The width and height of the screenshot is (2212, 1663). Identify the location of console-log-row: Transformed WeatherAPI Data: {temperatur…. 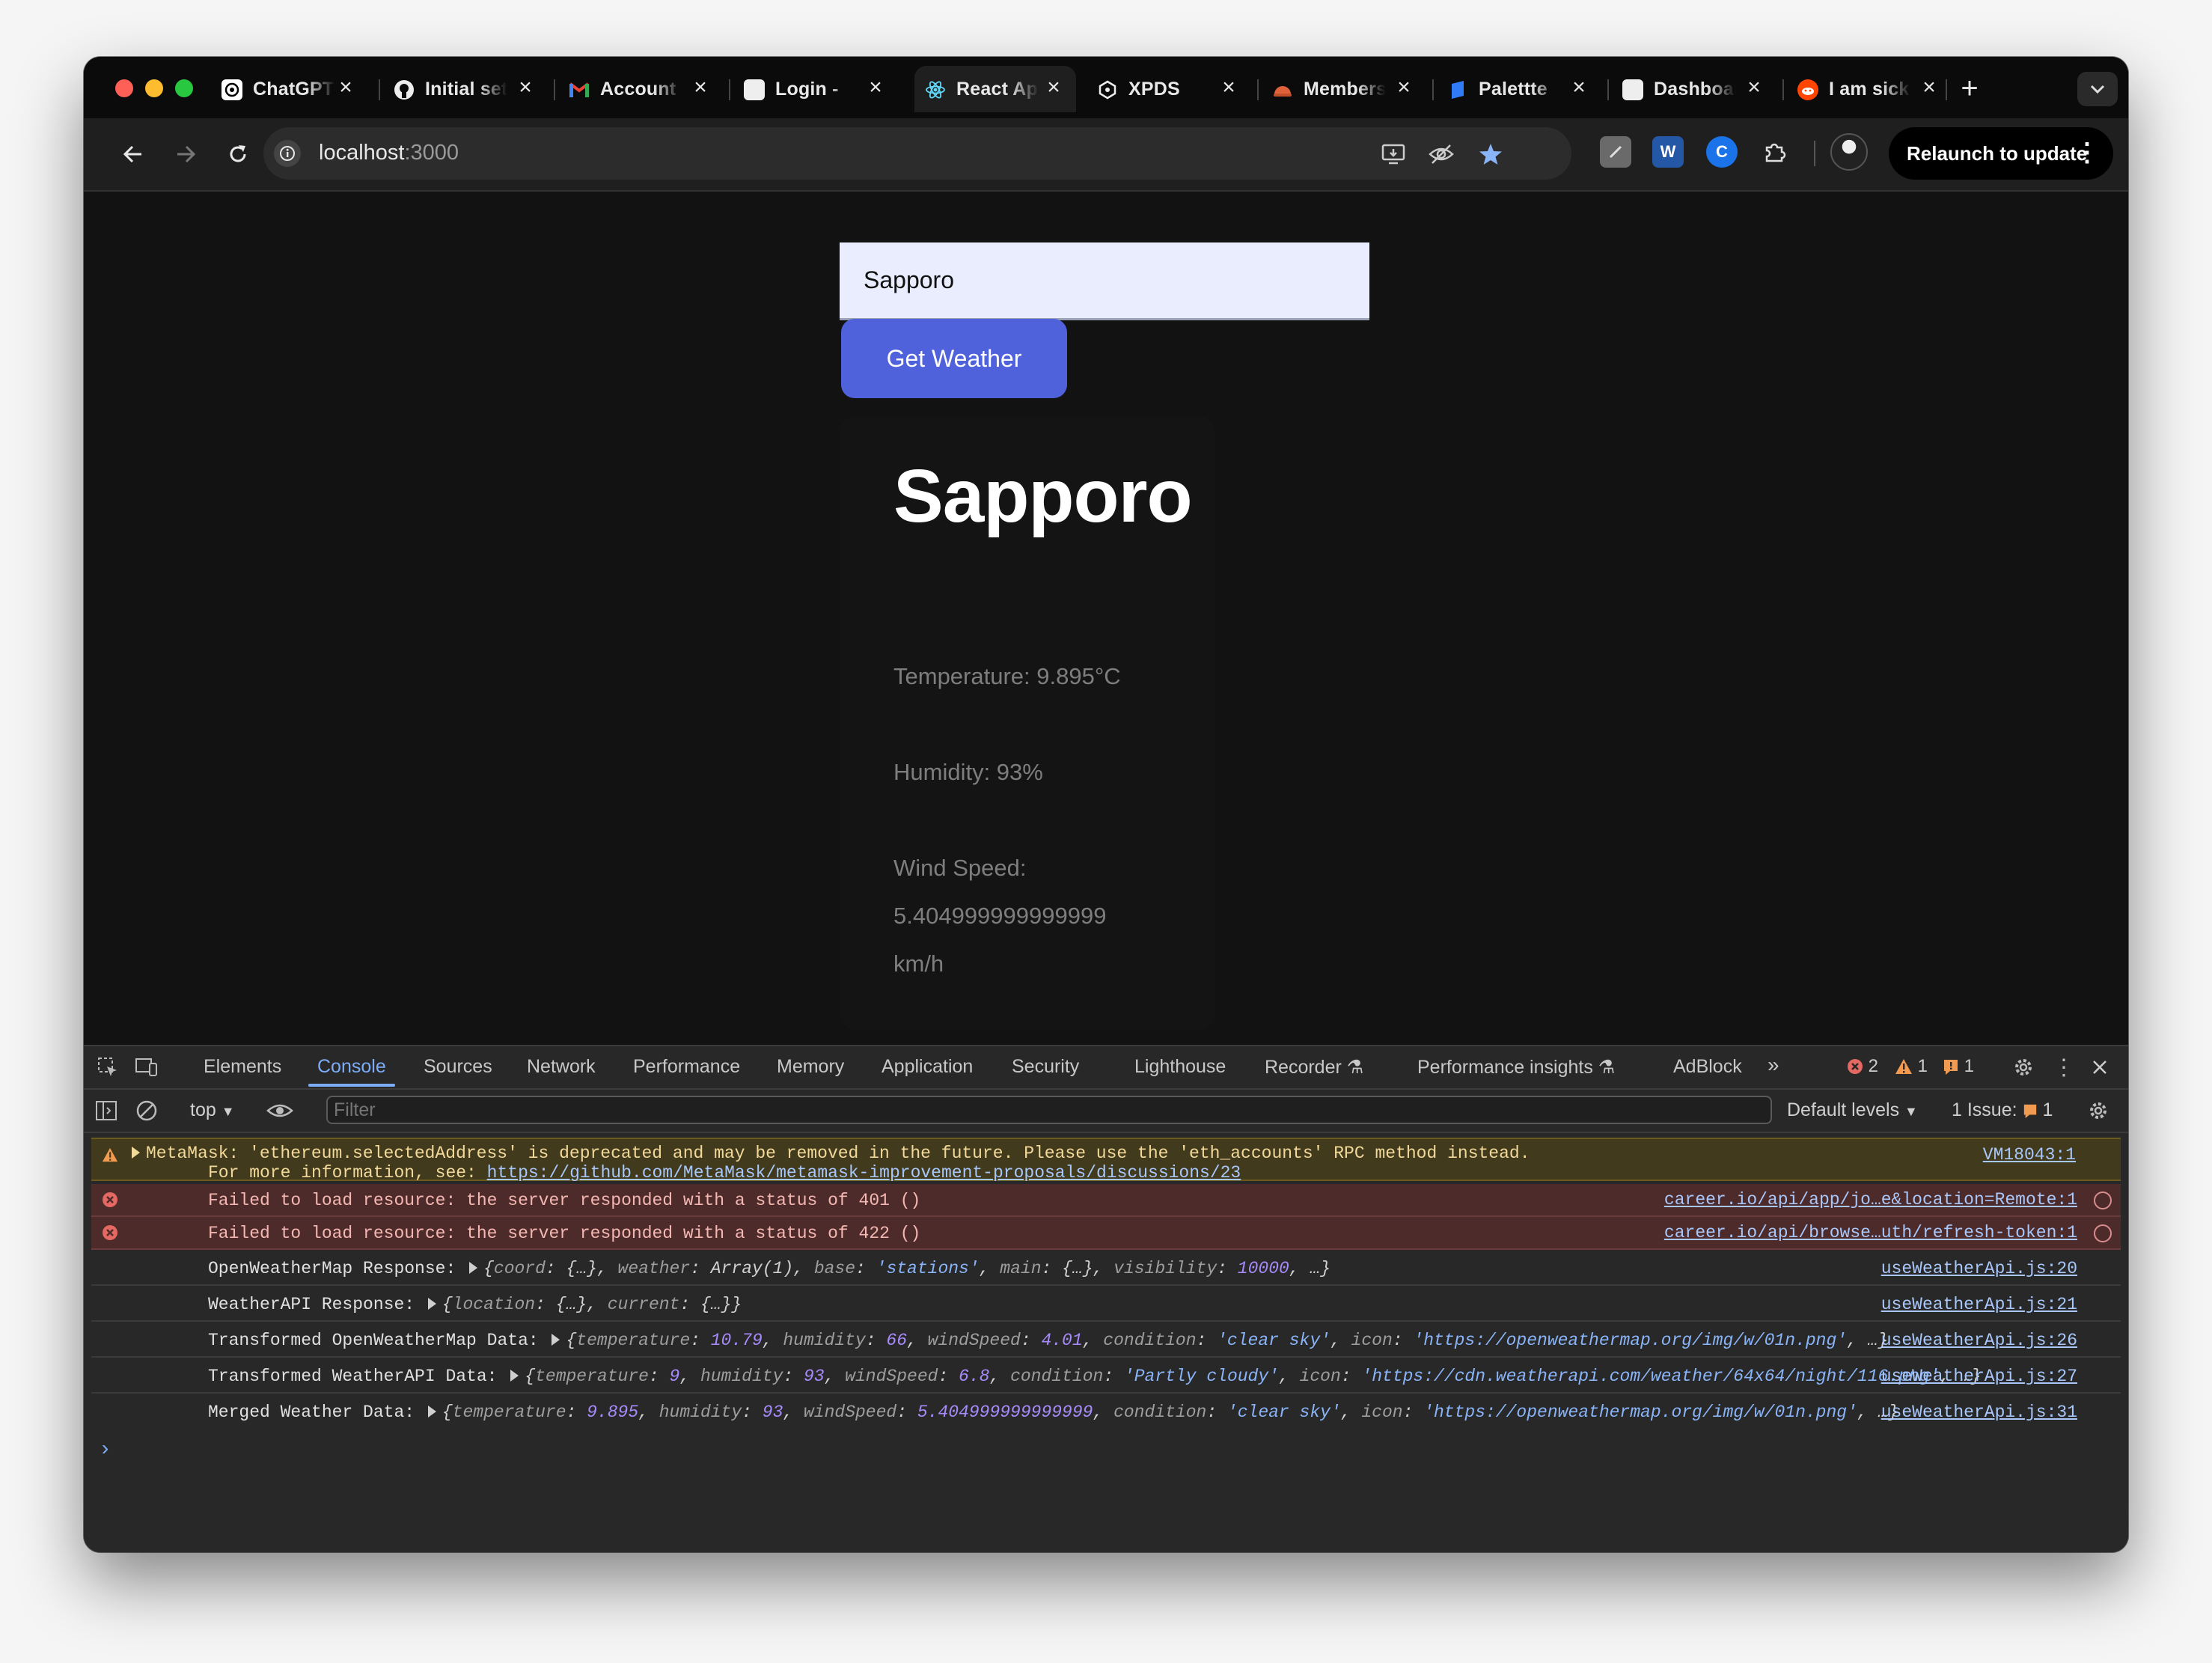
(1106, 1377).